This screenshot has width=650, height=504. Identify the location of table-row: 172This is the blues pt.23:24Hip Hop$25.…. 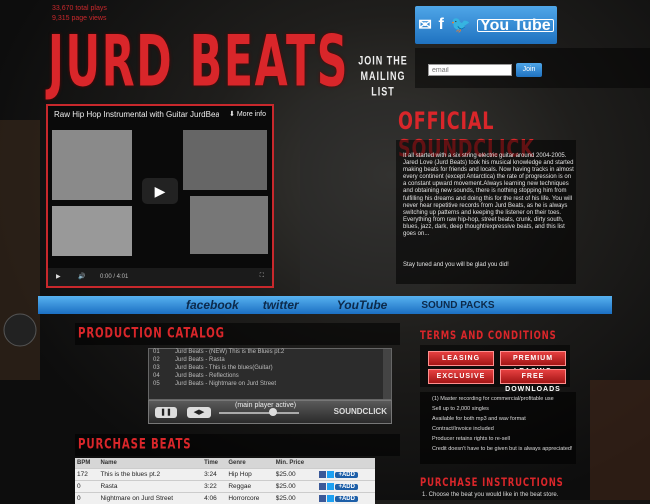
(225, 475).